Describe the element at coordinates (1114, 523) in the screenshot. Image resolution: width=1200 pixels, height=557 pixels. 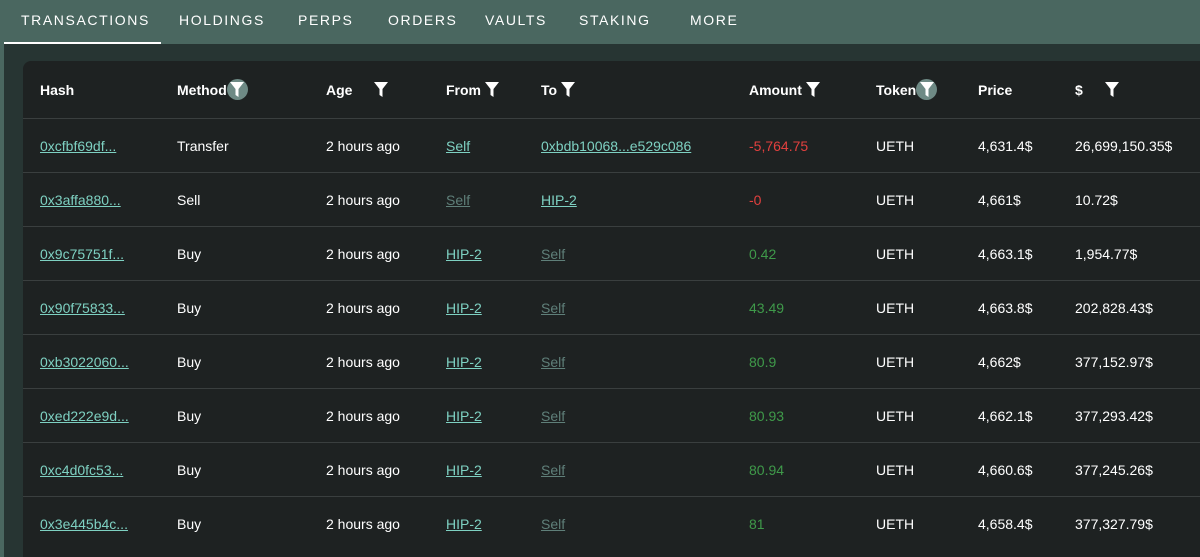
I see `cell-usd: 377,327.79$` at that location.